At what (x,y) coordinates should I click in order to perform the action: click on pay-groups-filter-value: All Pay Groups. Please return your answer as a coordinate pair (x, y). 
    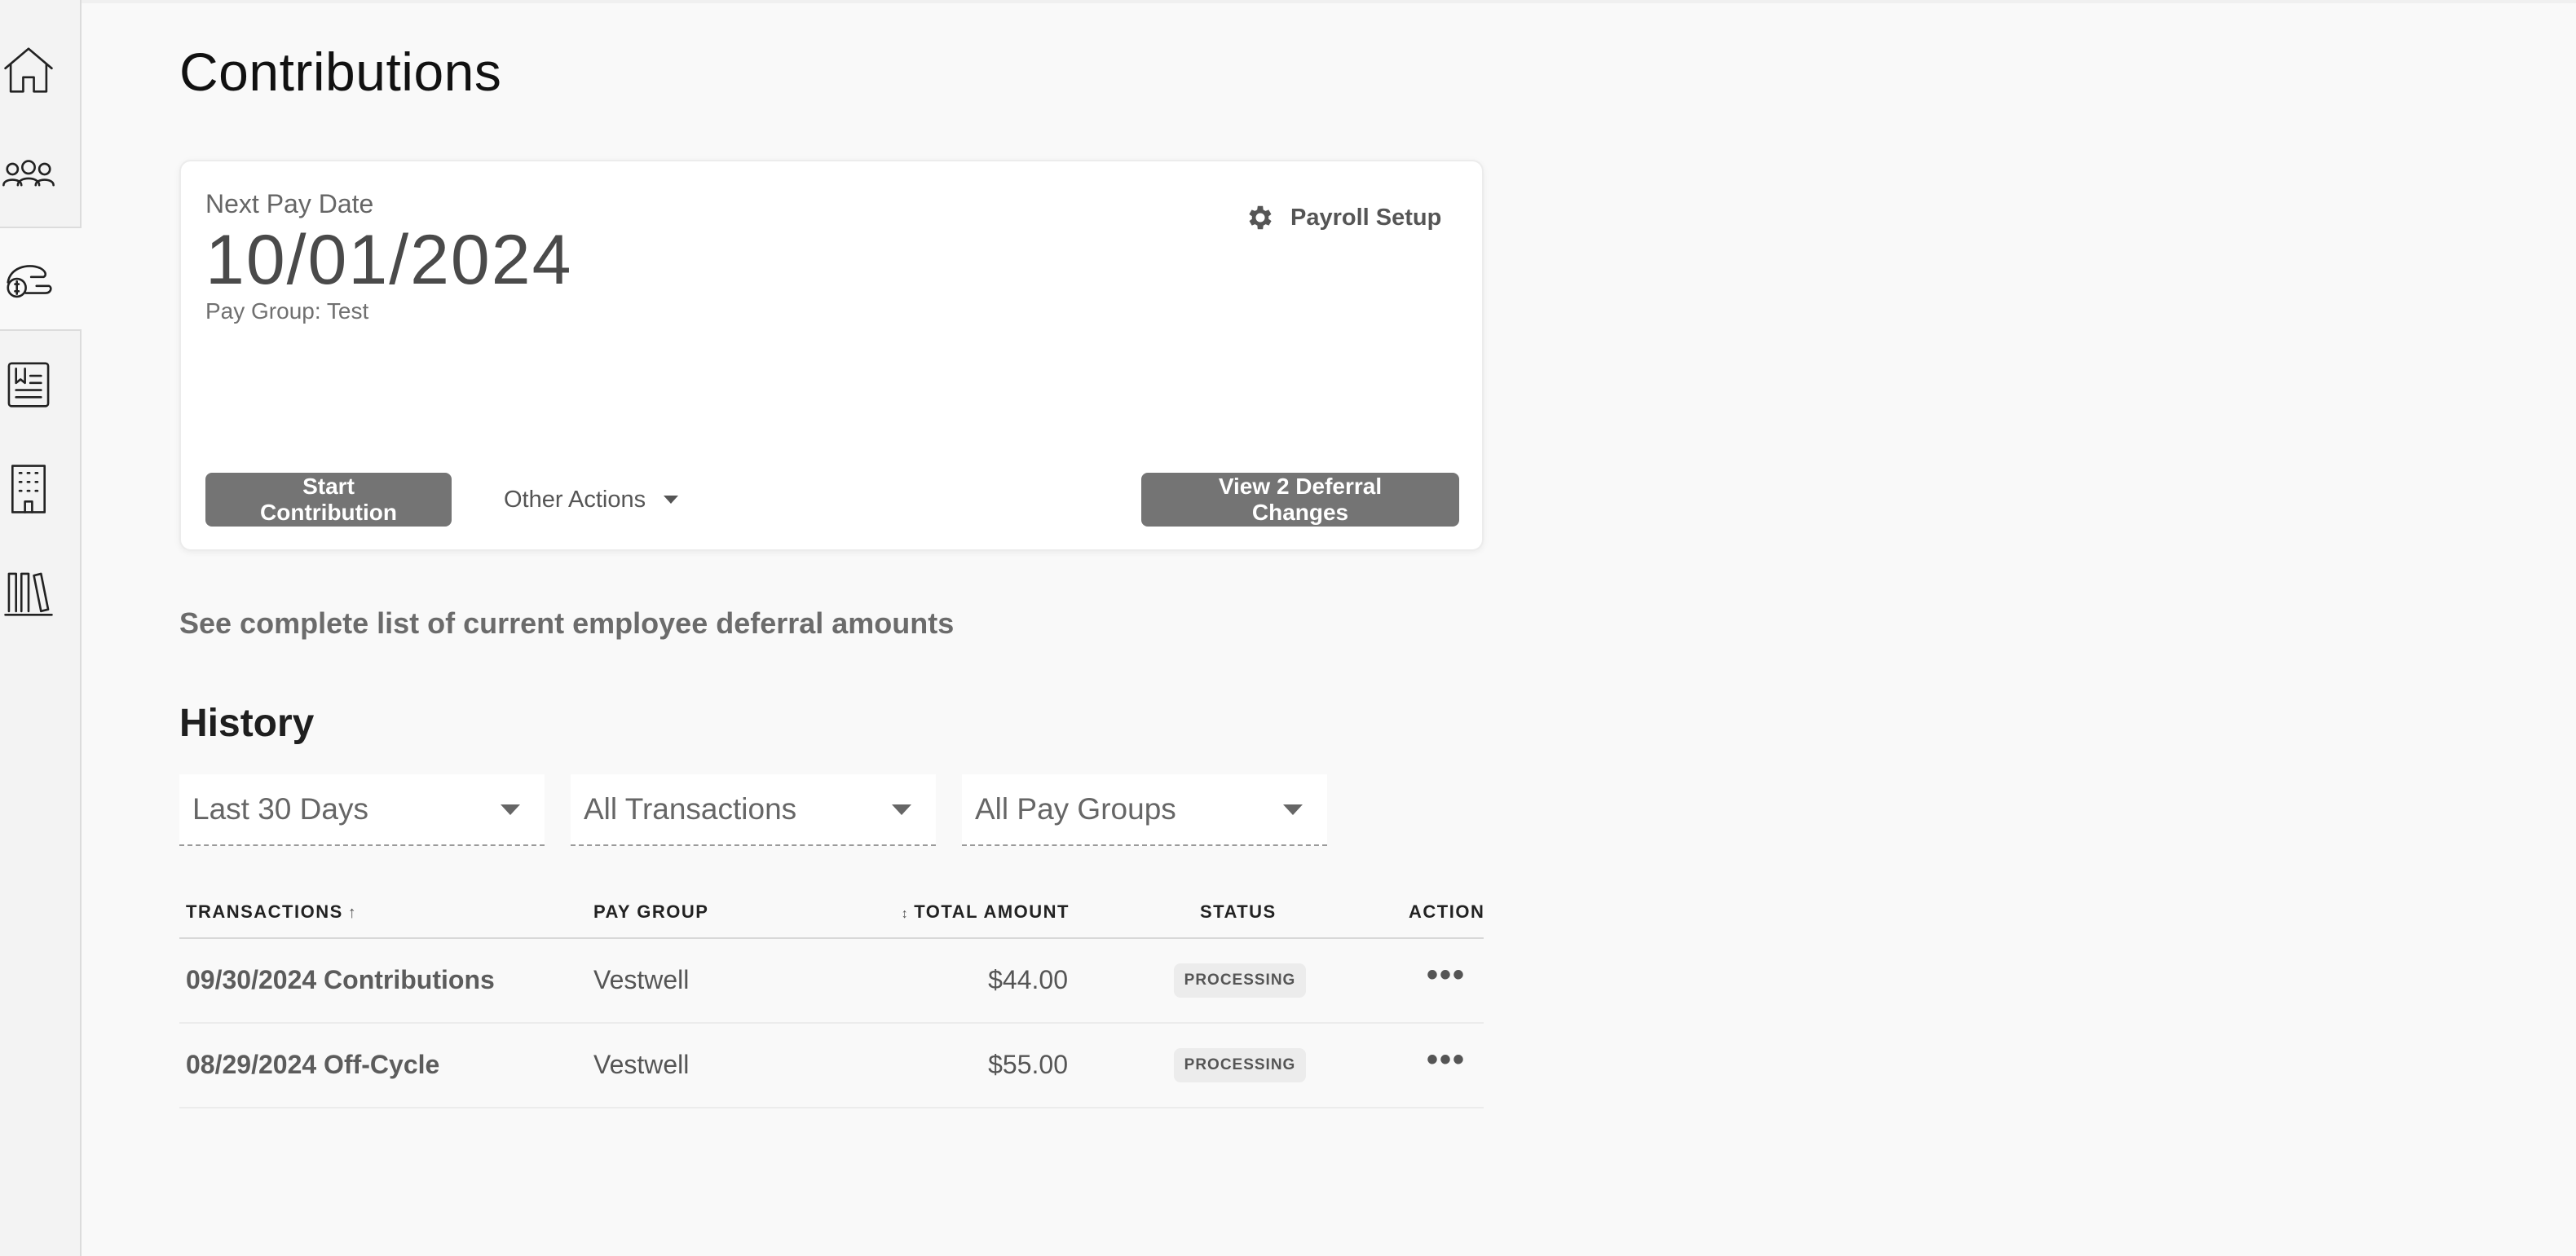
    Looking at the image, I should click on (1075, 809).